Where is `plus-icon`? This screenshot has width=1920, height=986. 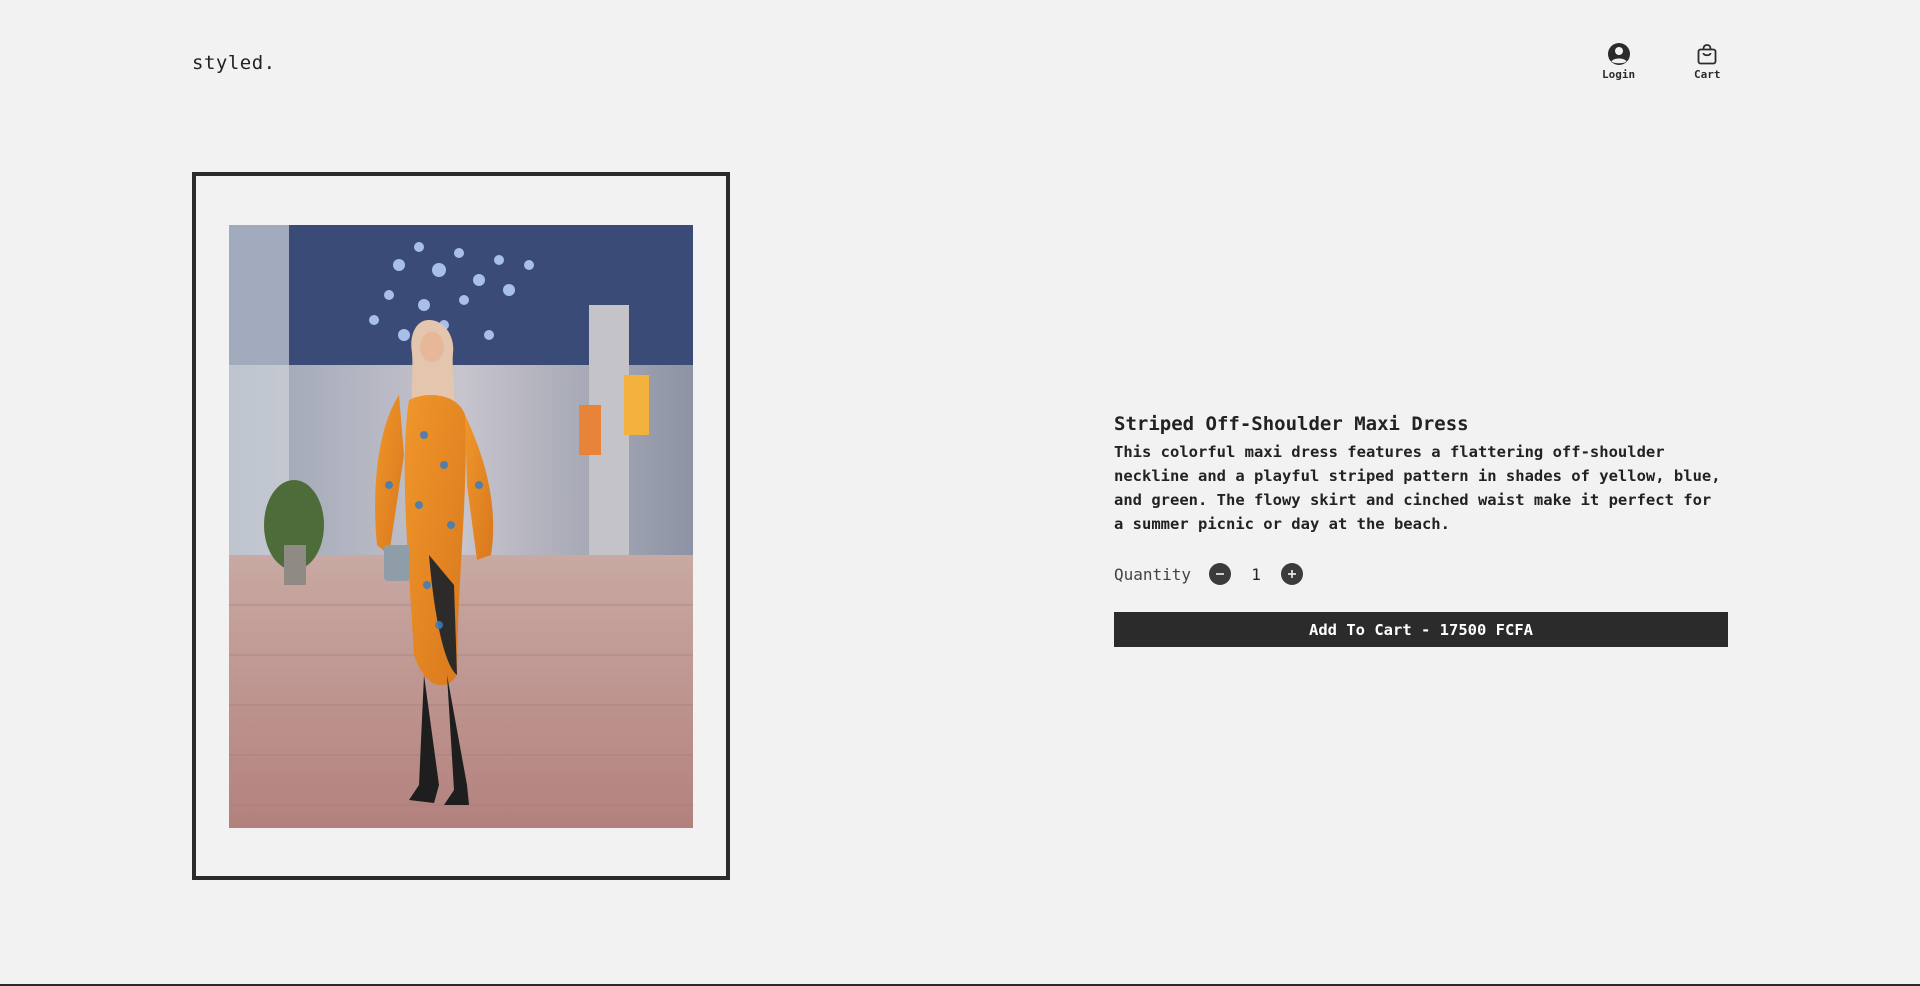
plus-icon is located at coordinates (1292, 574).